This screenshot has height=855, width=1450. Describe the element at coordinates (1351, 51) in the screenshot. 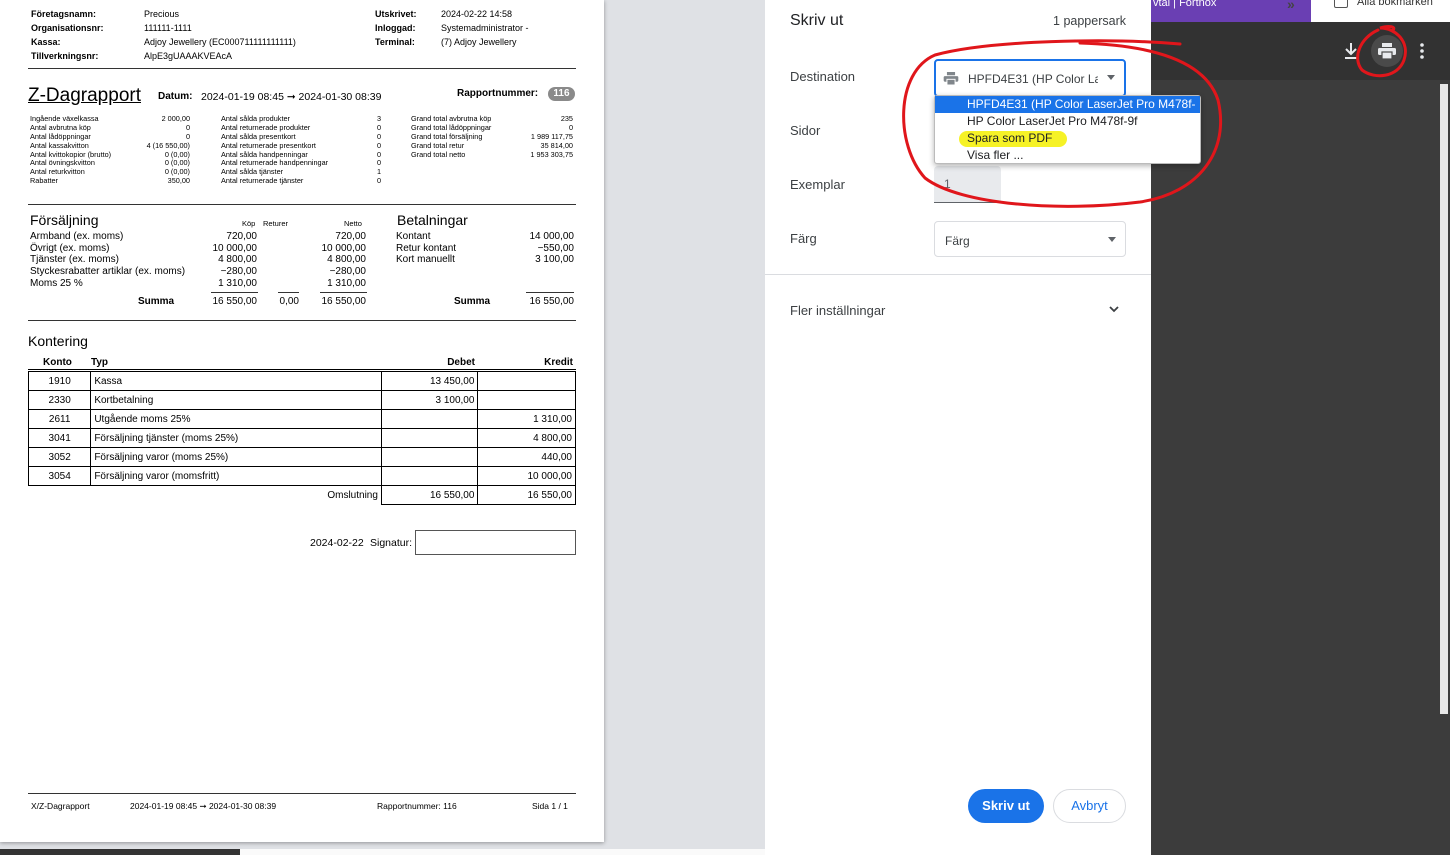

I see `download-icon` at that location.